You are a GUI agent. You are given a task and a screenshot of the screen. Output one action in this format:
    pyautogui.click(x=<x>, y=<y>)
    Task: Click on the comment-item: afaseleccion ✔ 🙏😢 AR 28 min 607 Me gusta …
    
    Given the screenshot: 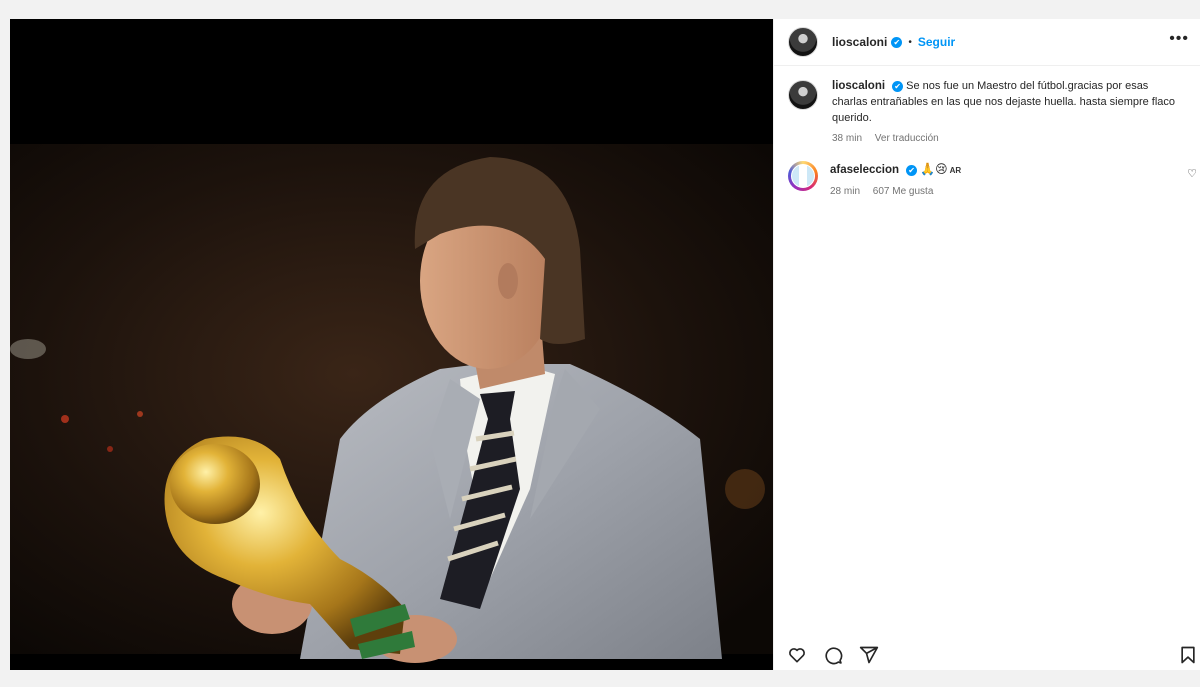 What is the action you would take?
    pyautogui.click(x=987, y=173)
    